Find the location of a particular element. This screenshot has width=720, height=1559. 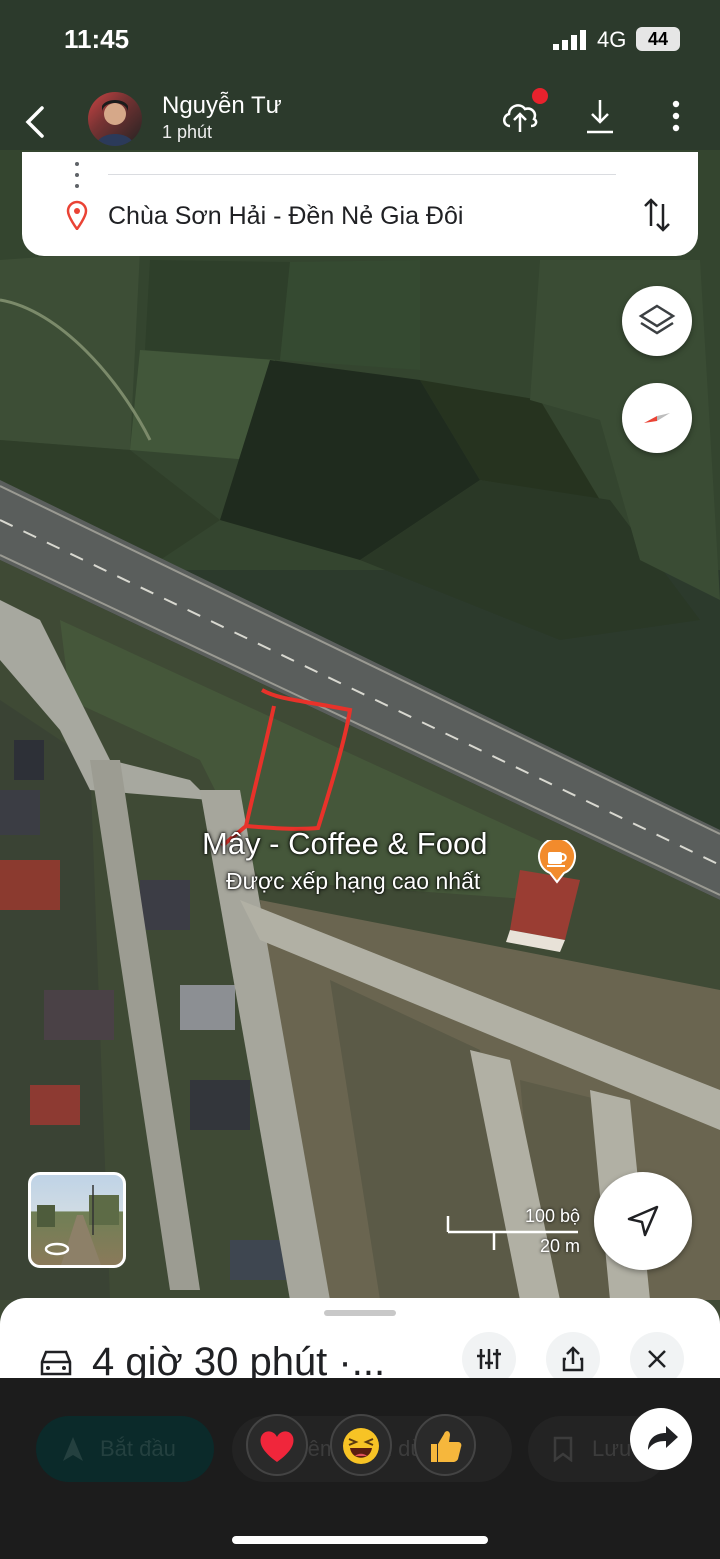

forward-arrow-icon is located at coordinates (663, 1438).